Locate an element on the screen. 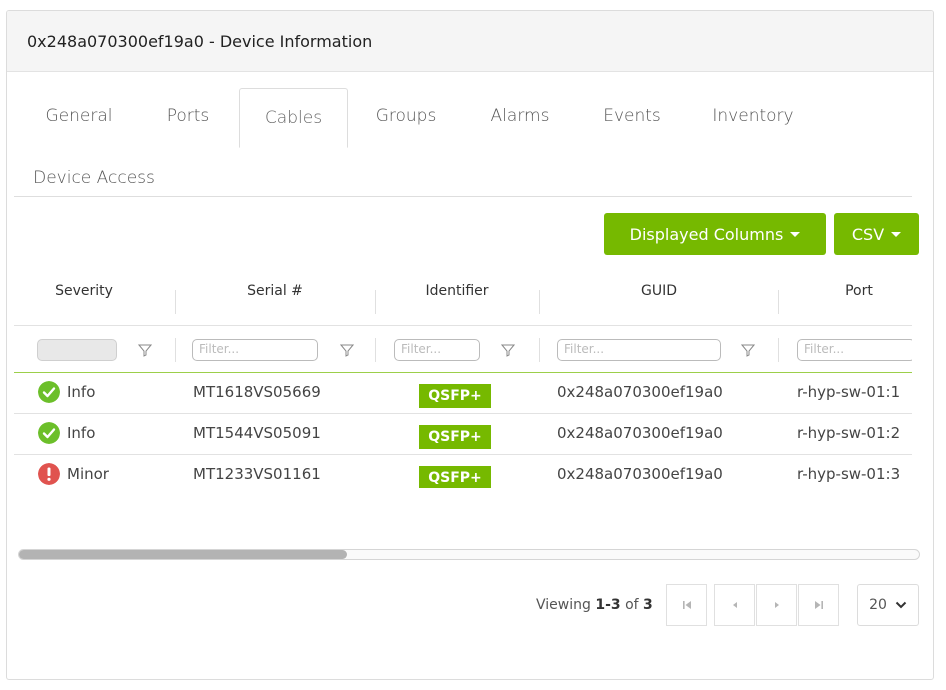 Image resolution: width=946 pixels, height=690 pixels. displayed-columns-button: Displayed Columns is located at coordinates (715, 234).